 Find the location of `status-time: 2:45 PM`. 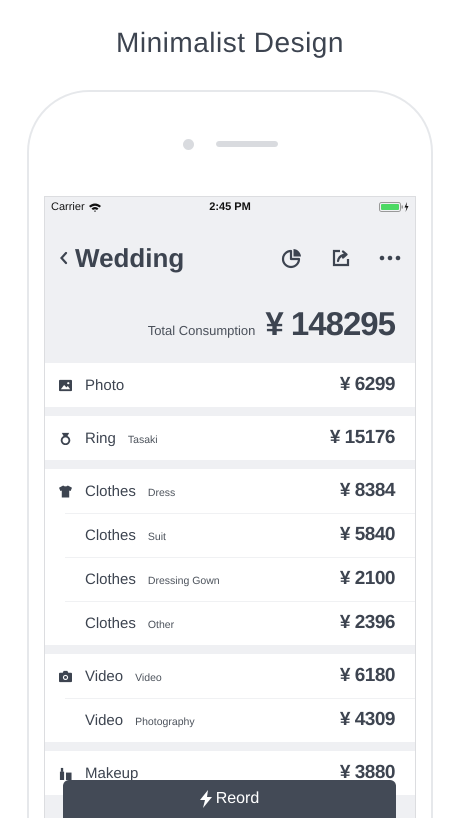

status-time: 2:45 PM is located at coordinates (230, 207).